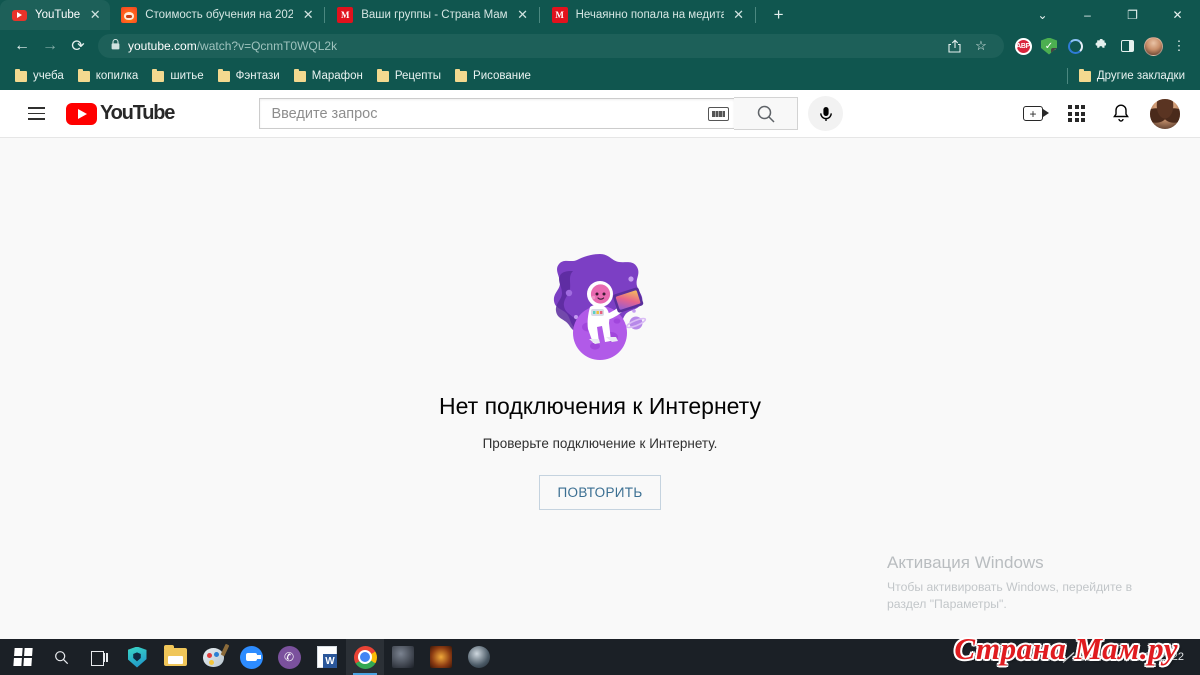  I want to click on bookmark-kopilka: копилка, so click(108, 76).